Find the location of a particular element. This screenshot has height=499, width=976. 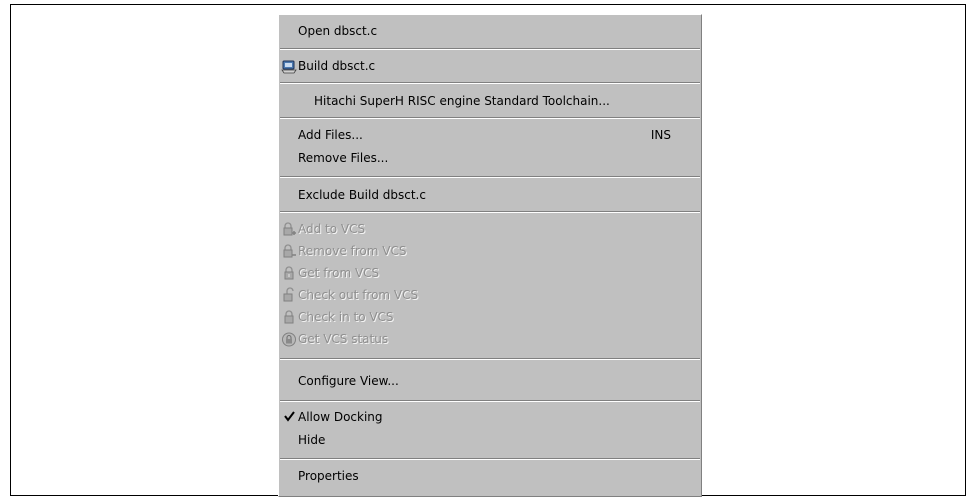

menu-item-build-label: Build dbsct.c is located at coordinates (337, 66).